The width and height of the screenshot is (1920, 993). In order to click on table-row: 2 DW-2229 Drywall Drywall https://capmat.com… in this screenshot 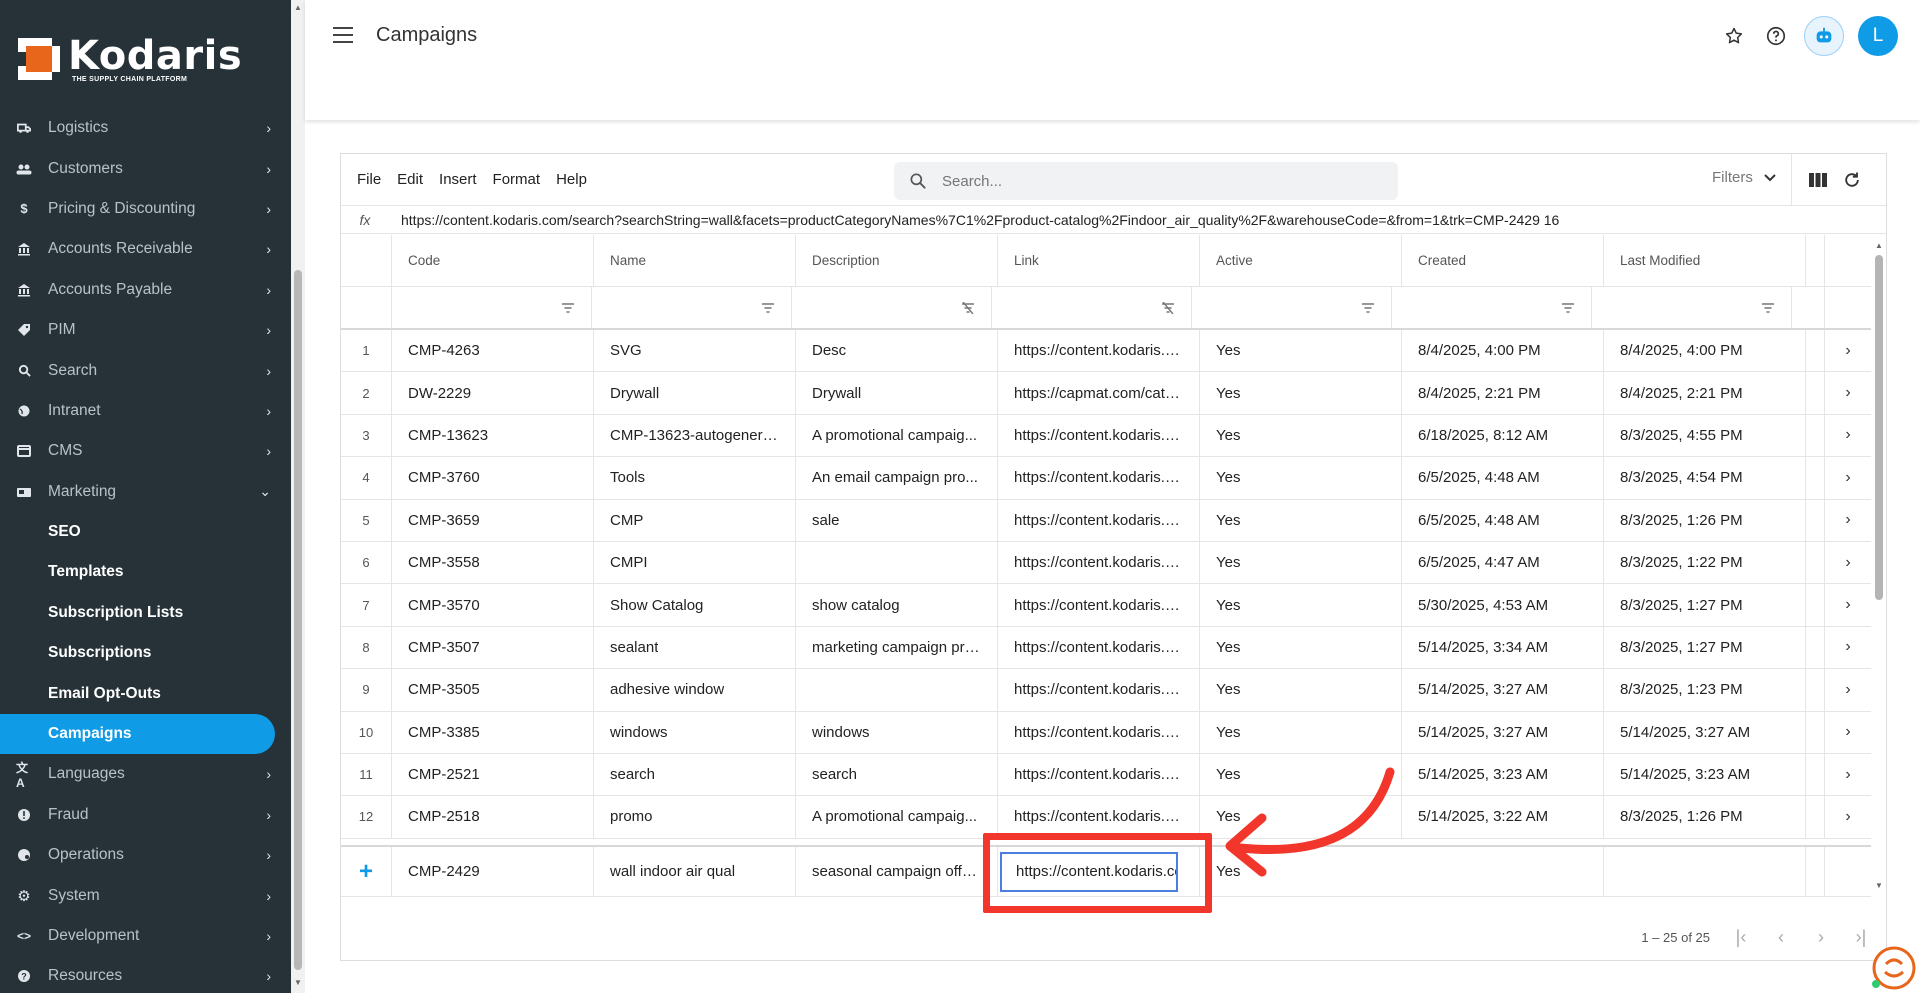, I will do `click(1106, 393)`.